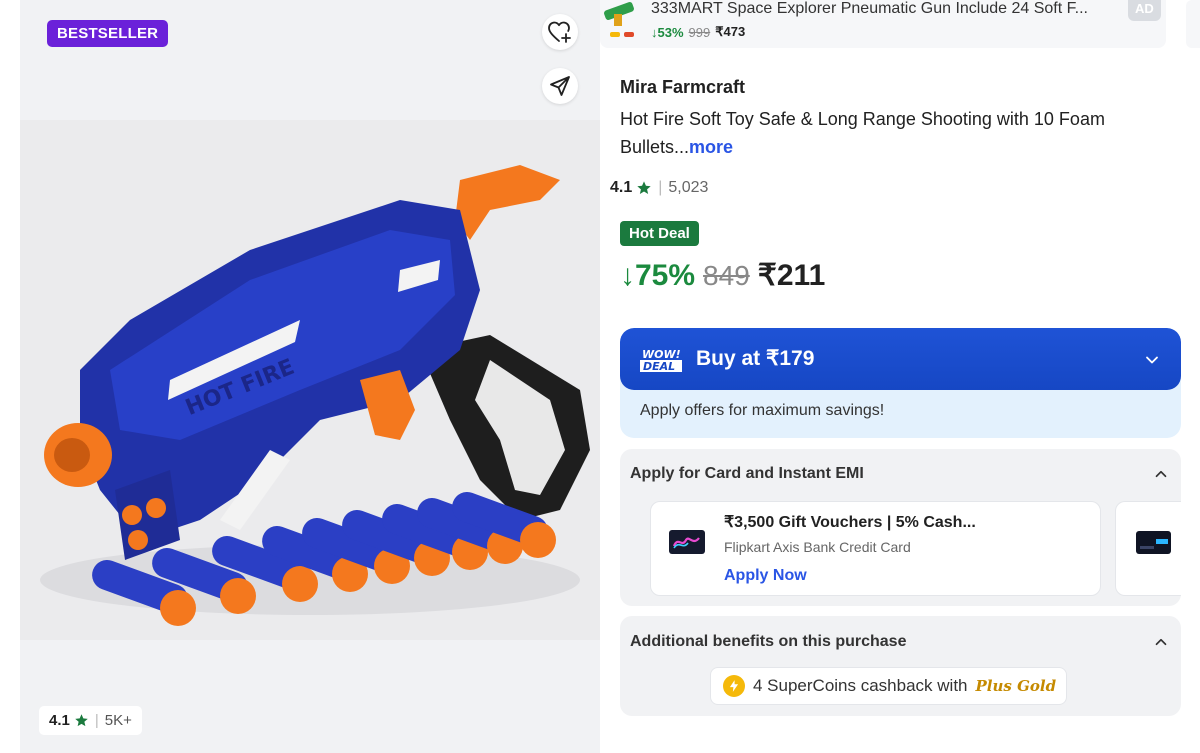  What do you see at coordinates (682, 87) in the screenshot?
I see `brand-name: Mira Farmcraft` at bounding box center [682, 87].